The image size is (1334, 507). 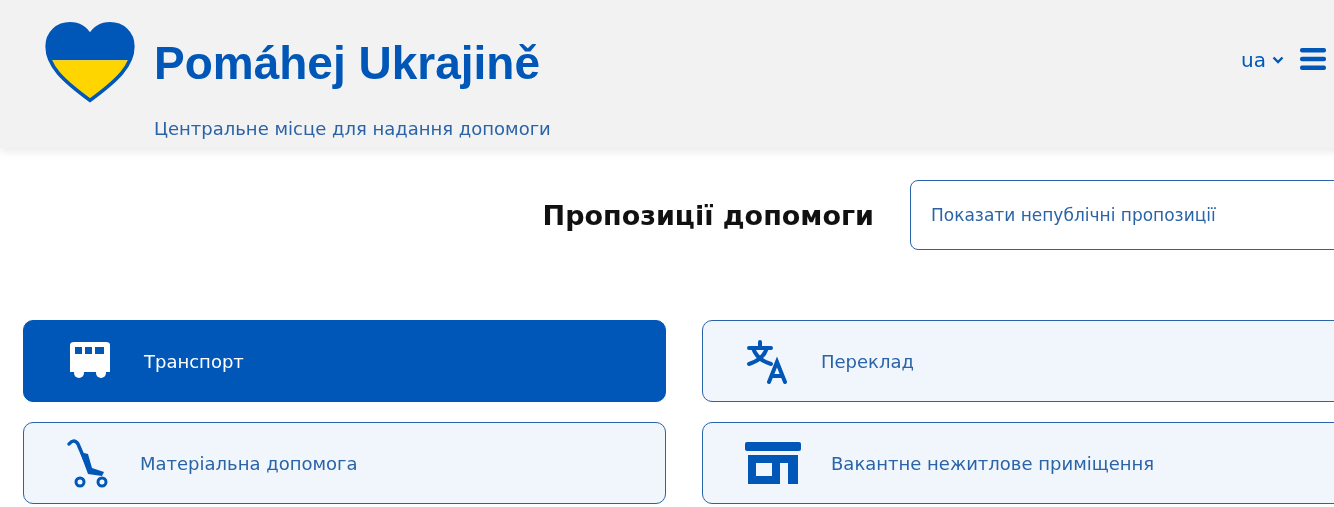 I want to click on chevron-down-icon, so click(x=1278, y=60).